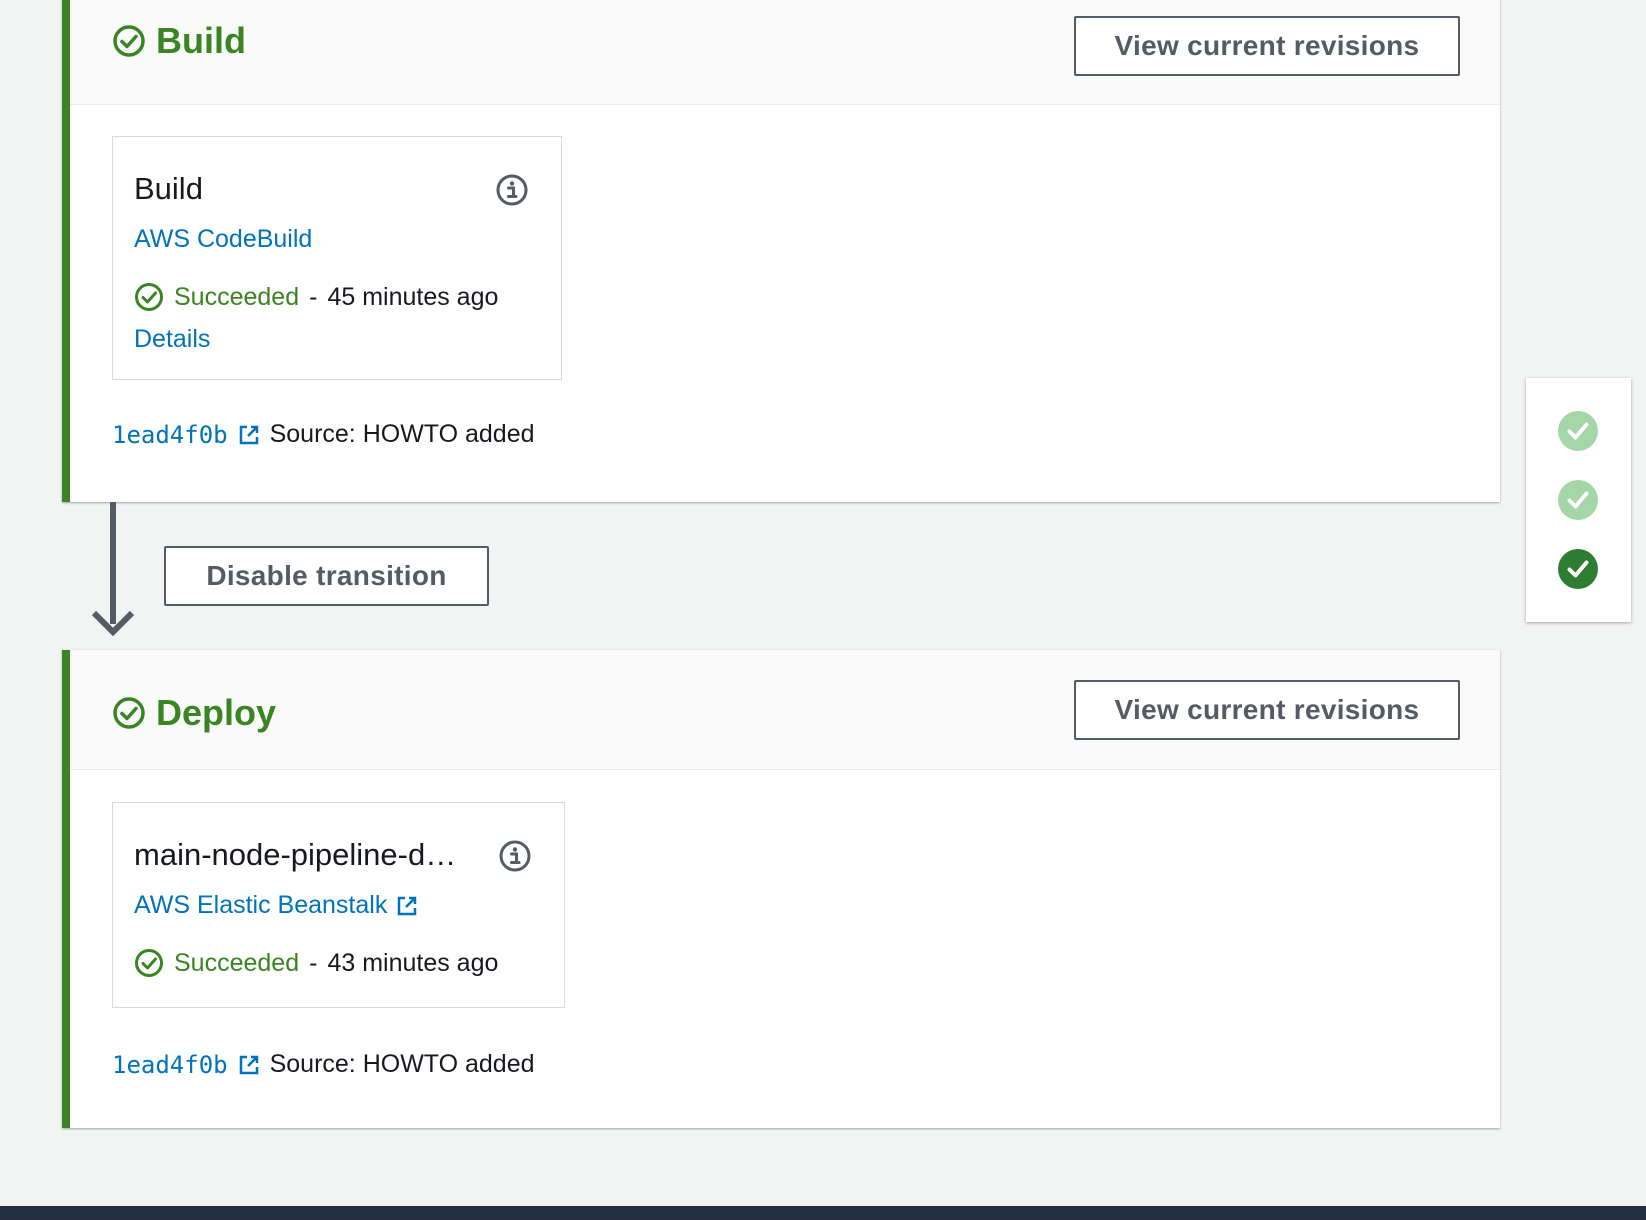  I want to click on action-status-row: Succeeded - 43 minutes ago, so click(316, 963).